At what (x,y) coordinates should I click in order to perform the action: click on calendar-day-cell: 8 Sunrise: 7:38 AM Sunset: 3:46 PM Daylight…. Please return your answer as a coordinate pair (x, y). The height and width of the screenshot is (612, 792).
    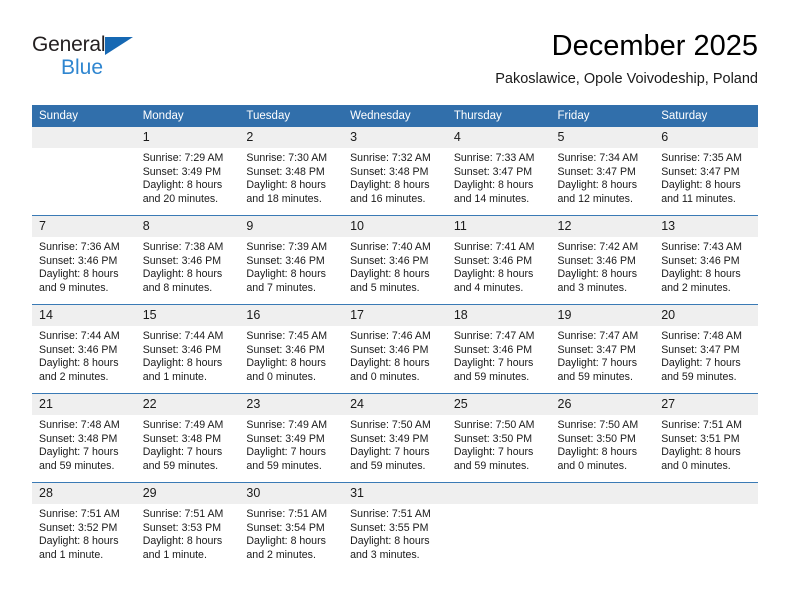
    Looking at the image, I should click on (187, 260).